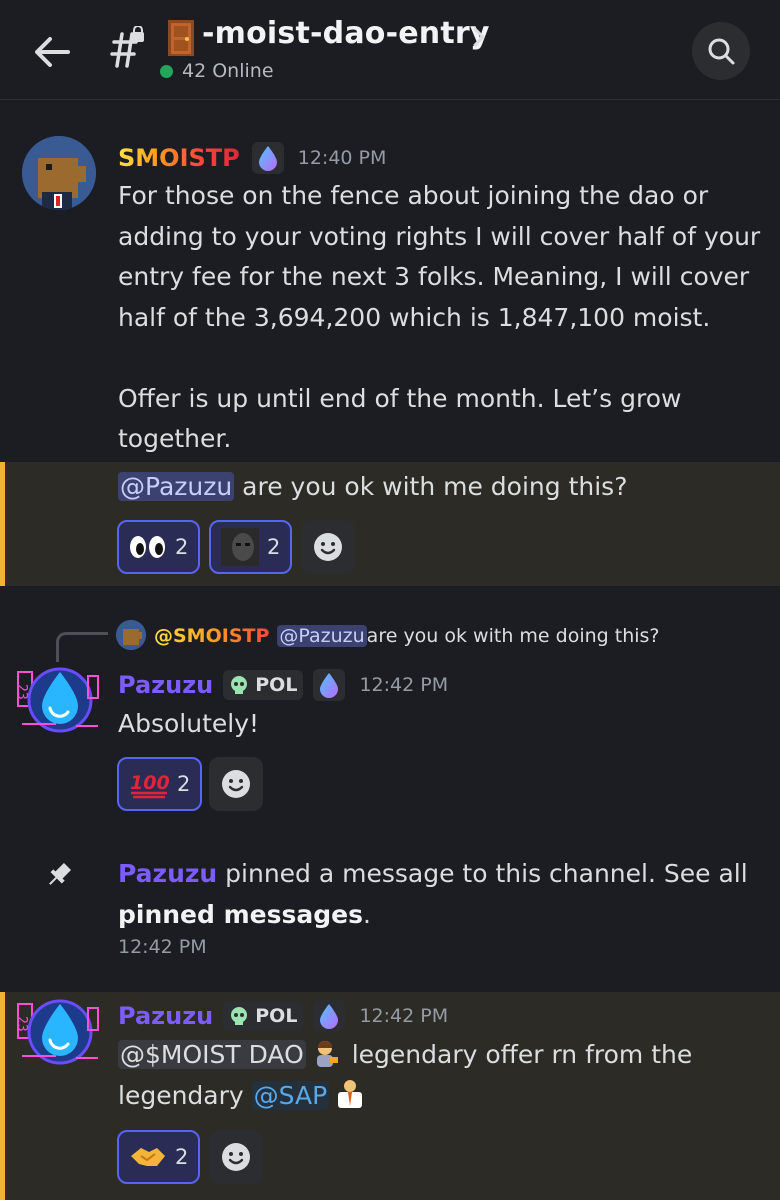  Describe the element at coordinates (52, 52) in the screenshot. I see `back-arrow-icon` at that location.